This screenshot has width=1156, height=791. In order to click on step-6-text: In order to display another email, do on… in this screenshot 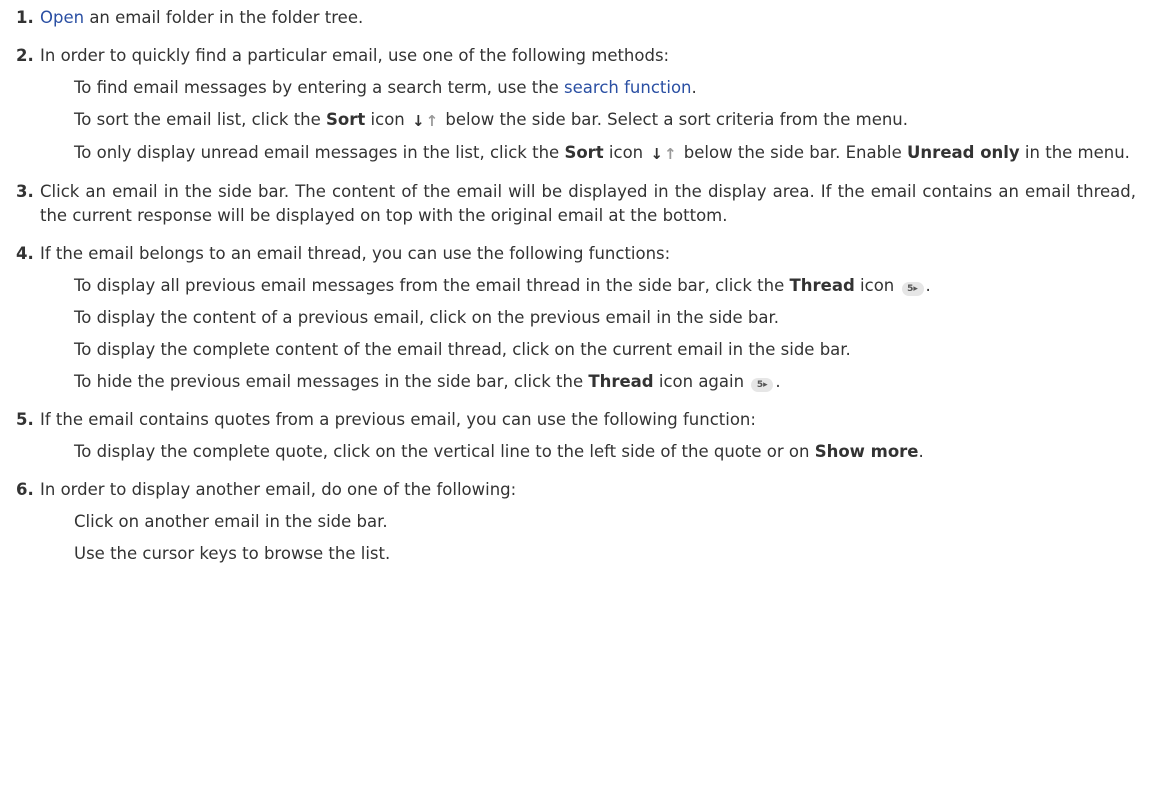, I will do `click(278, 489)`.